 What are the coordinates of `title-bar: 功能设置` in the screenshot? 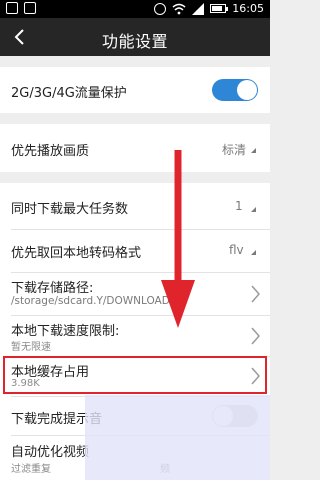 It's located at (135, 37).